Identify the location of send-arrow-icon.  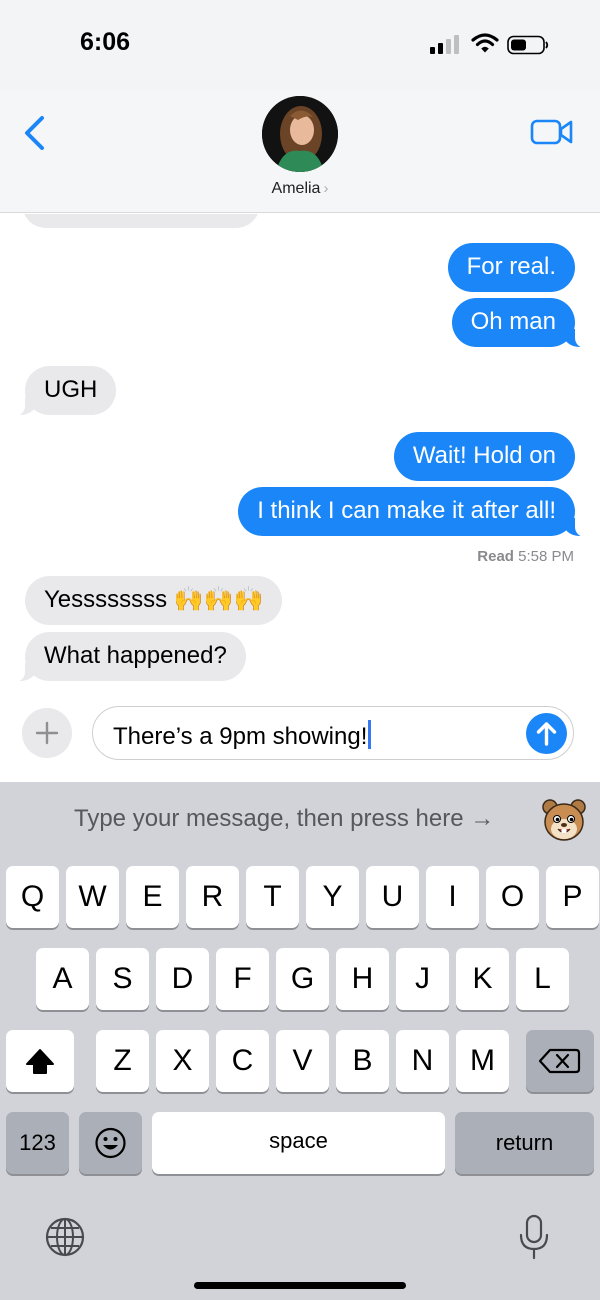
(546, 734).